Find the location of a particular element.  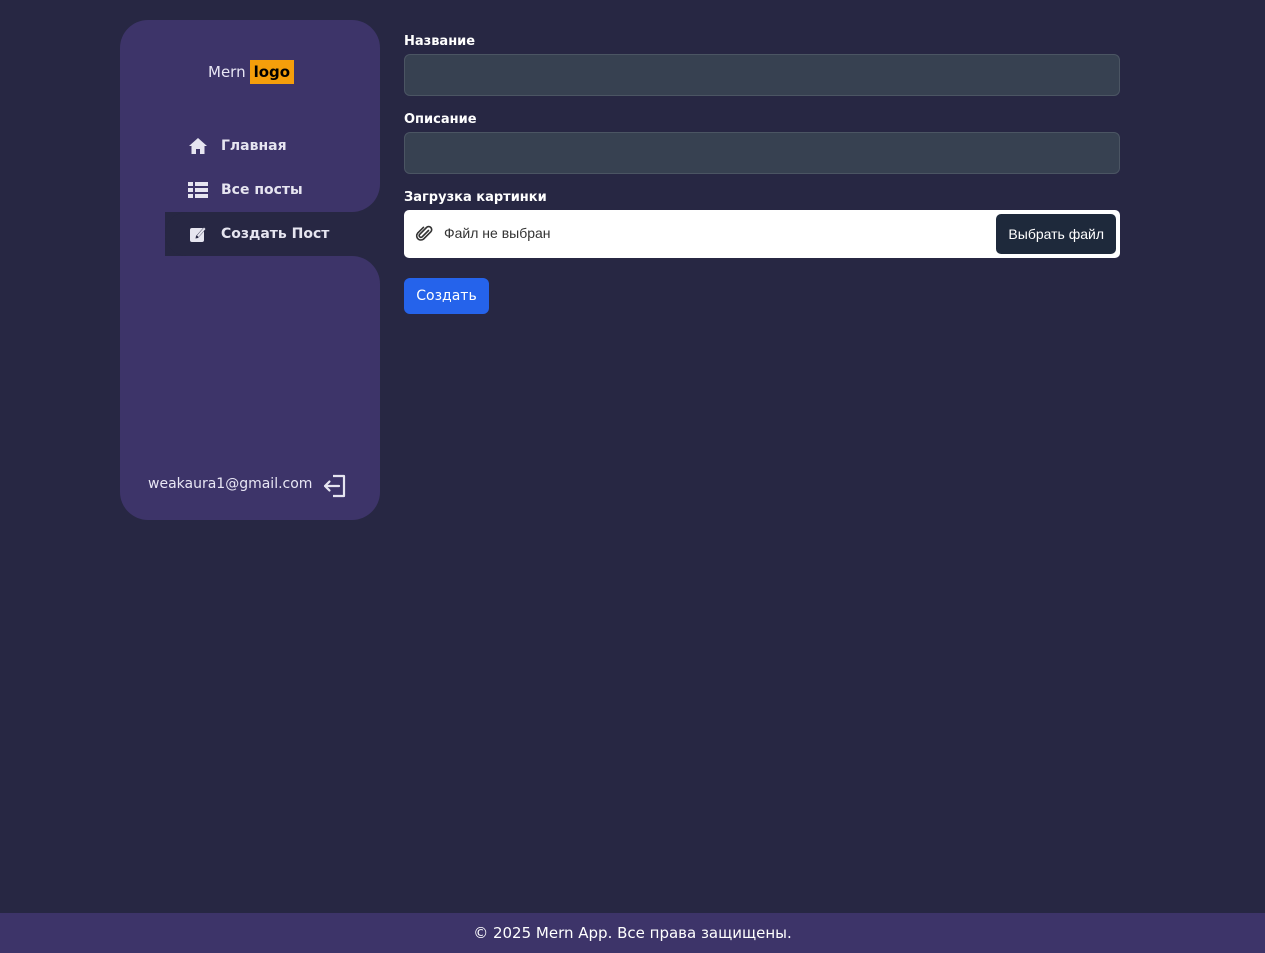

choose-file-button: Выбрать файл is located at coordinates (1056, 234).